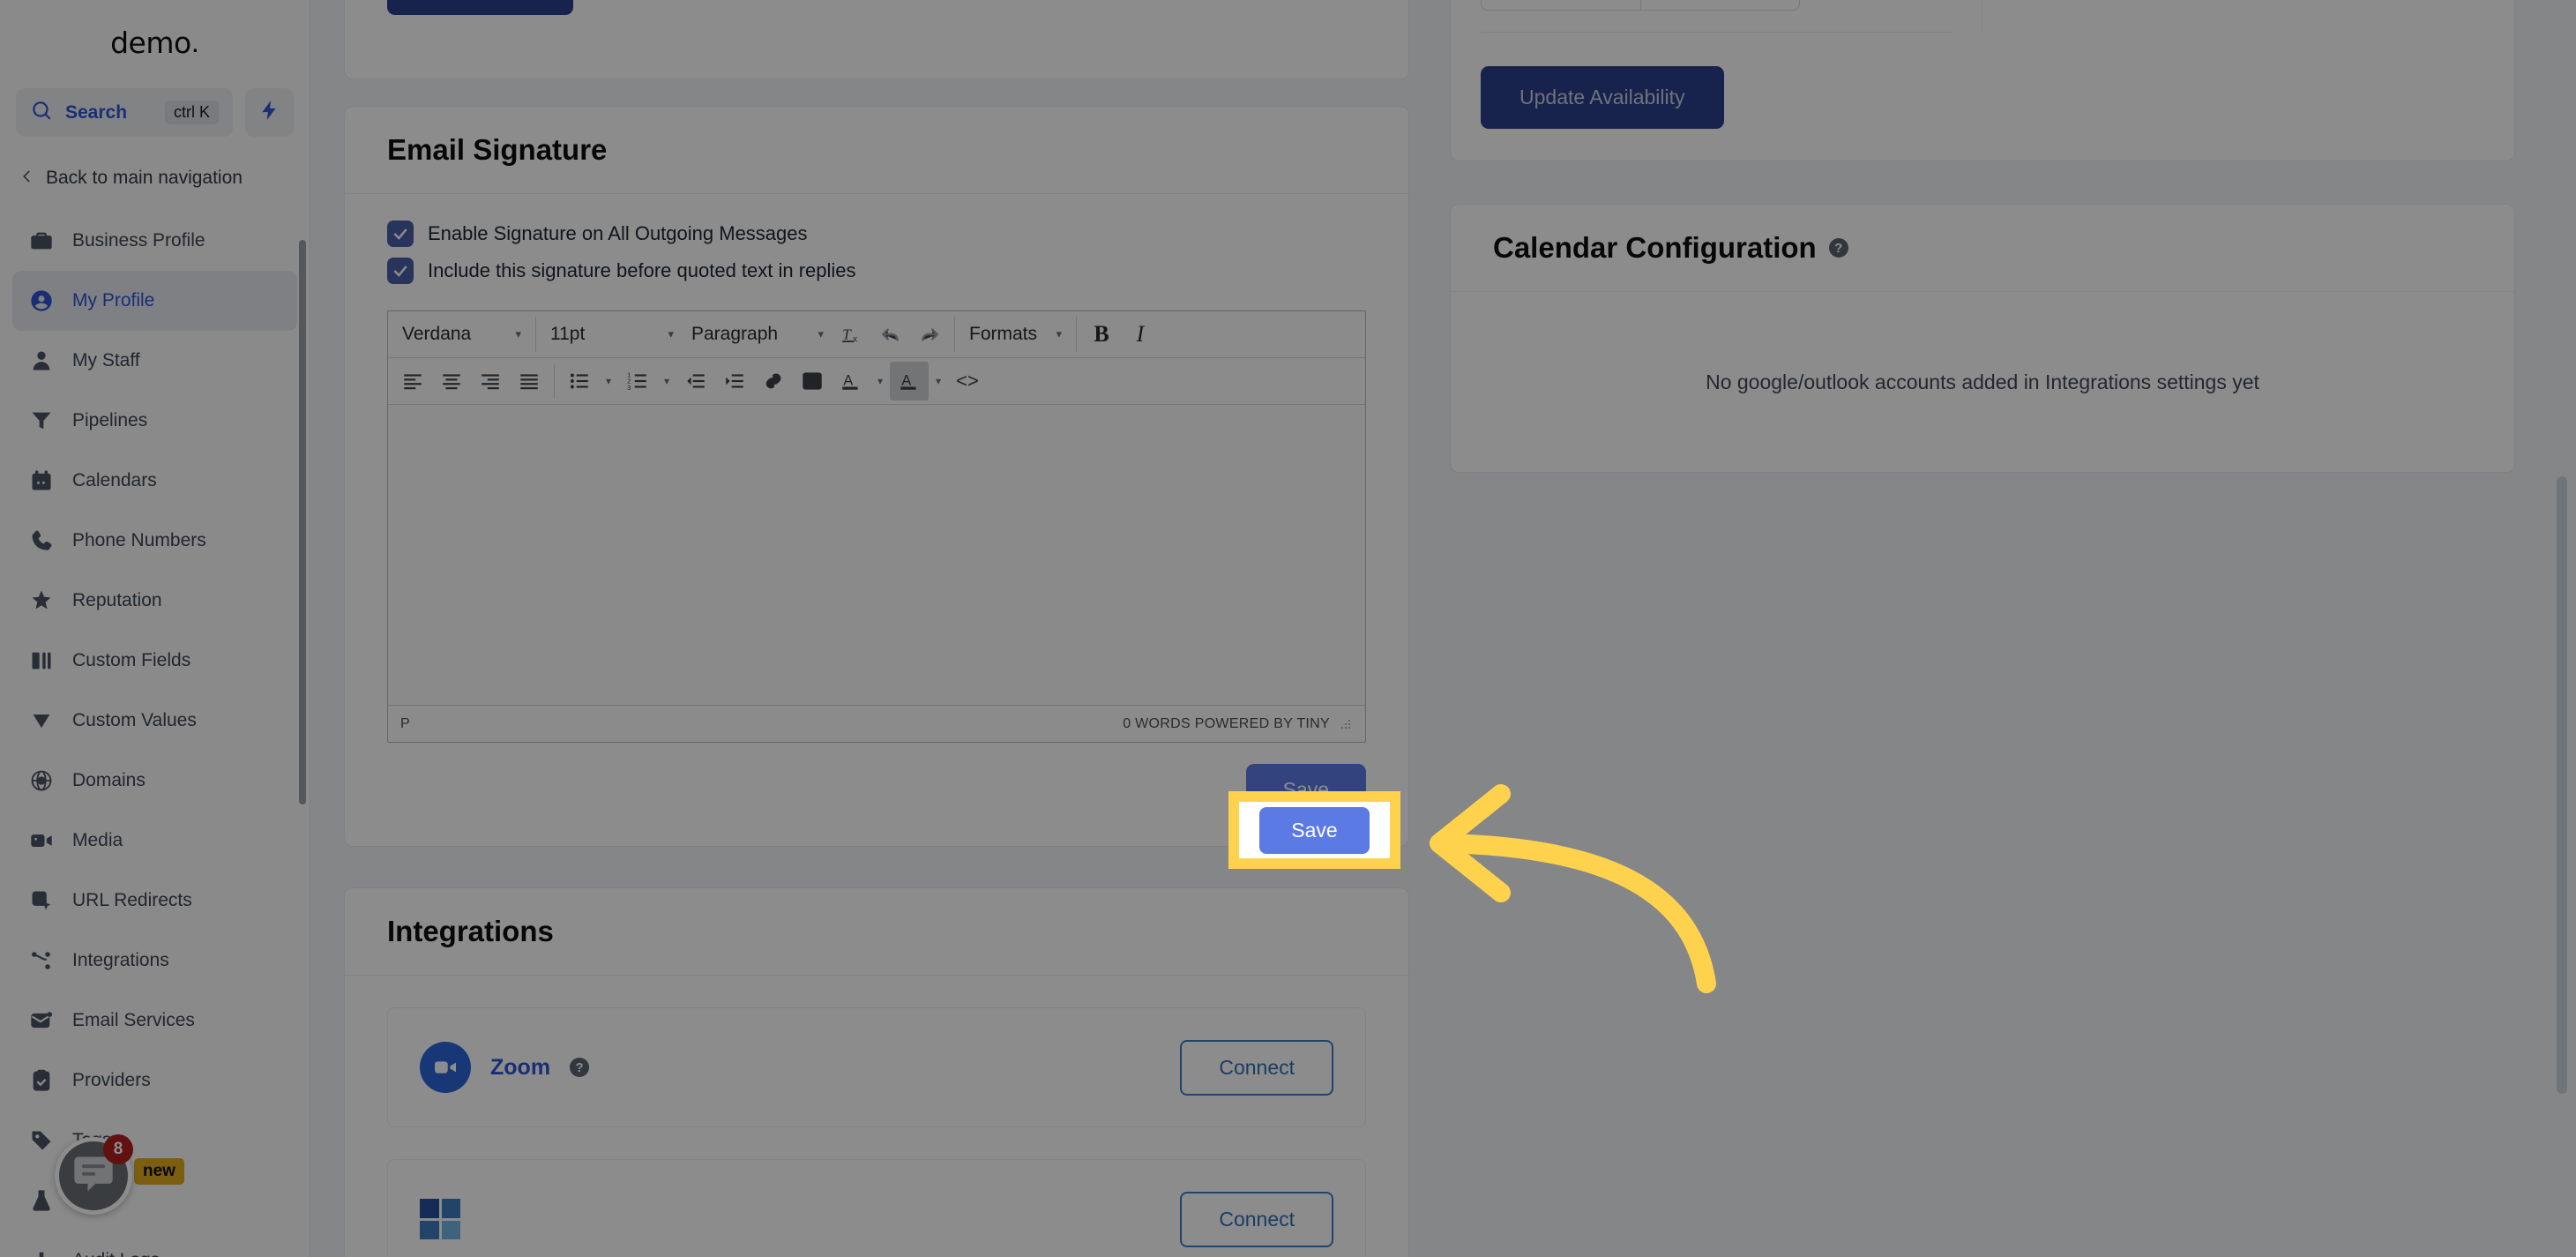  What do you see at coordinates (579, 381) in the screenshot?
I see `bullet-list-icon` at bounding box center [579, 381].